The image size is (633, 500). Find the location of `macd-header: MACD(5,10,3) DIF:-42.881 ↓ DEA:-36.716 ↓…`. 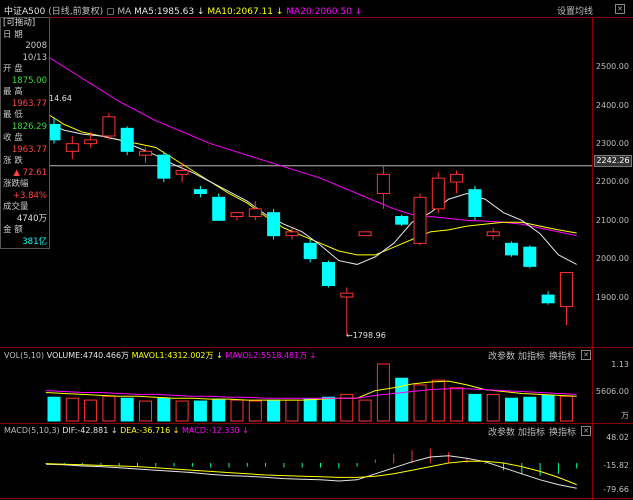

macd-header: MACD(5,10,3) DIF:-42.881 ↓ DEA:-36.716 ↓… is located at coordinates (126, 430).